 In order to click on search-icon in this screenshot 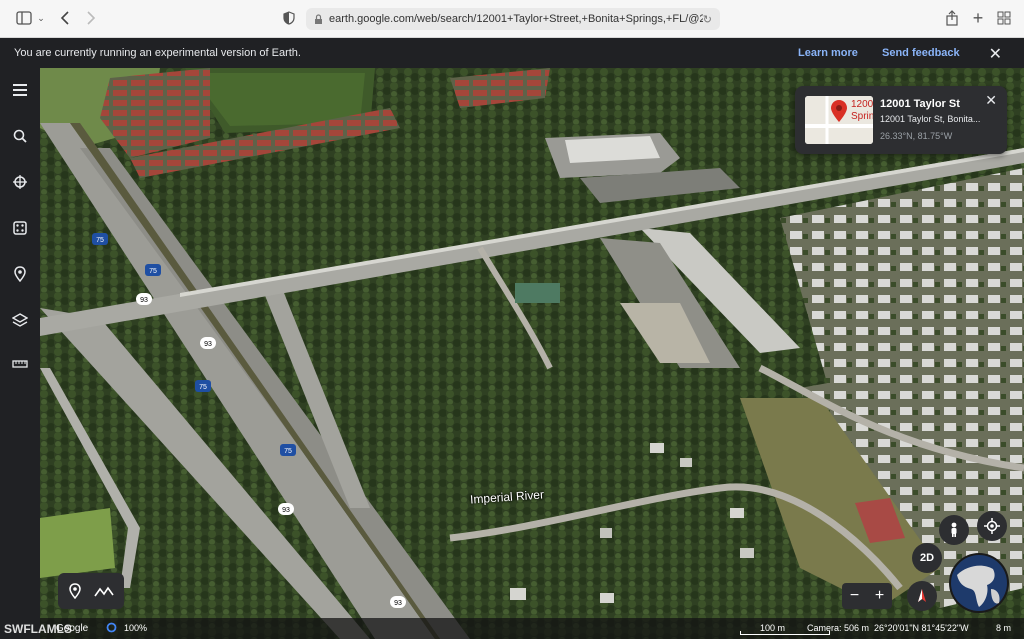, I will do `click(20, 136)`.